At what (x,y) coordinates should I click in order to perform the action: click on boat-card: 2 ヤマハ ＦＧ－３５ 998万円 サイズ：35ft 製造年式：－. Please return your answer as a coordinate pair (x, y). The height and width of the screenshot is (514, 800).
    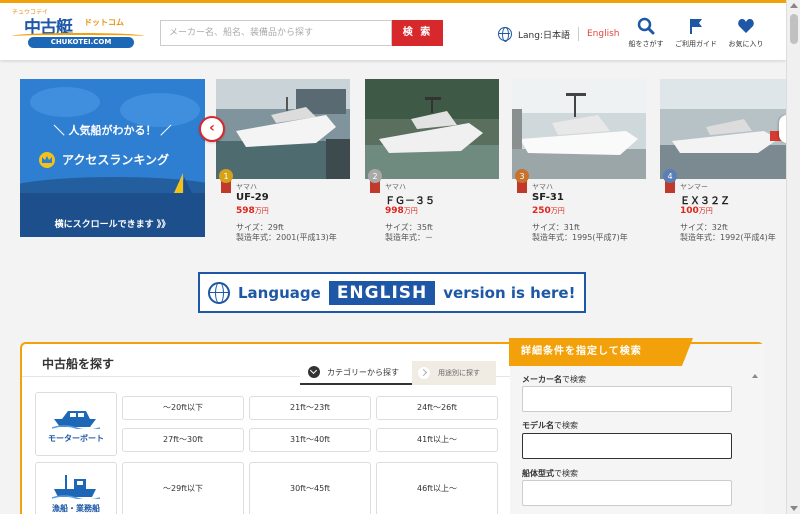
    Looking at the image, I should click on (432, 164).